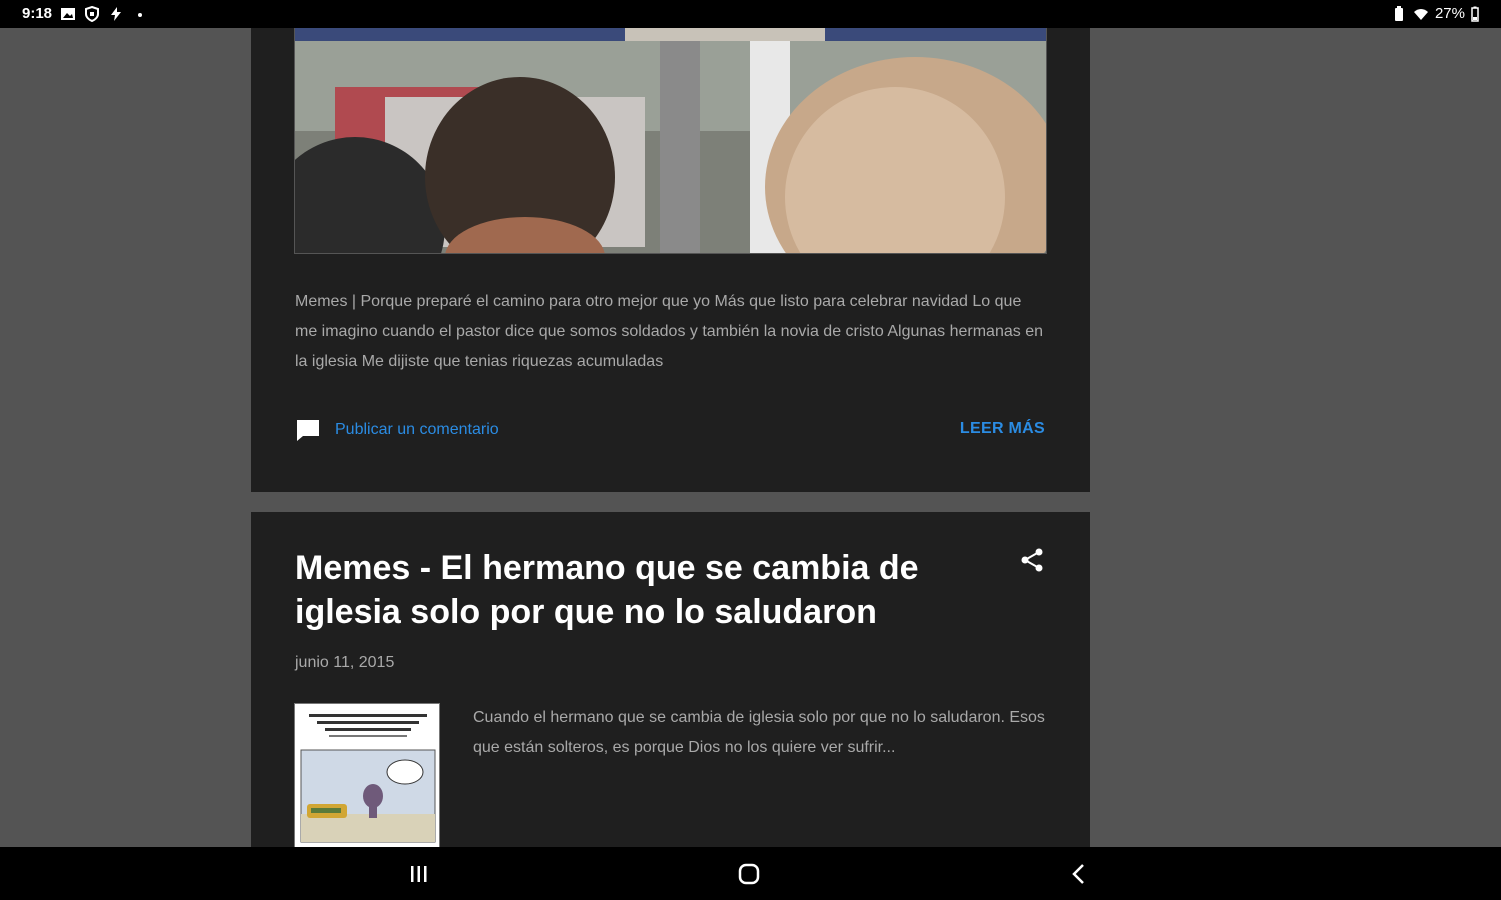 The width and height of the screenshot is (1501, 900). What do you see at coordinates (1079, 874) in the screenshot?
I see `back-icon` at bounding box center [1079, 874].